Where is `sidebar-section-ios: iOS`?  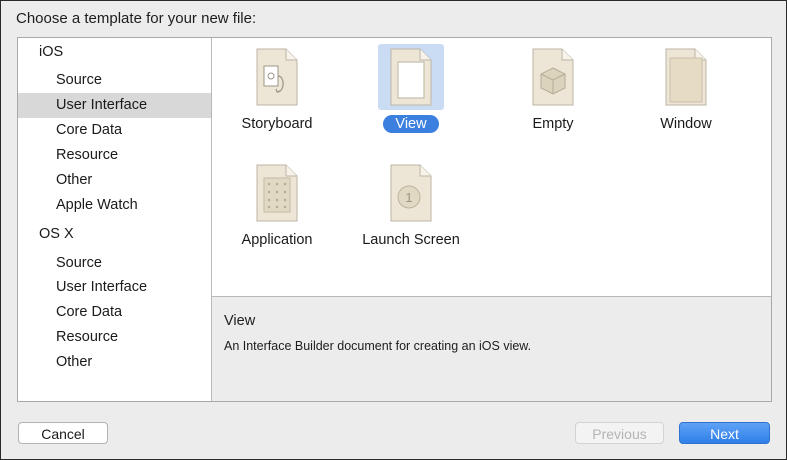
sidebar-section-ios: iOS is located at coordinates (51, 52).